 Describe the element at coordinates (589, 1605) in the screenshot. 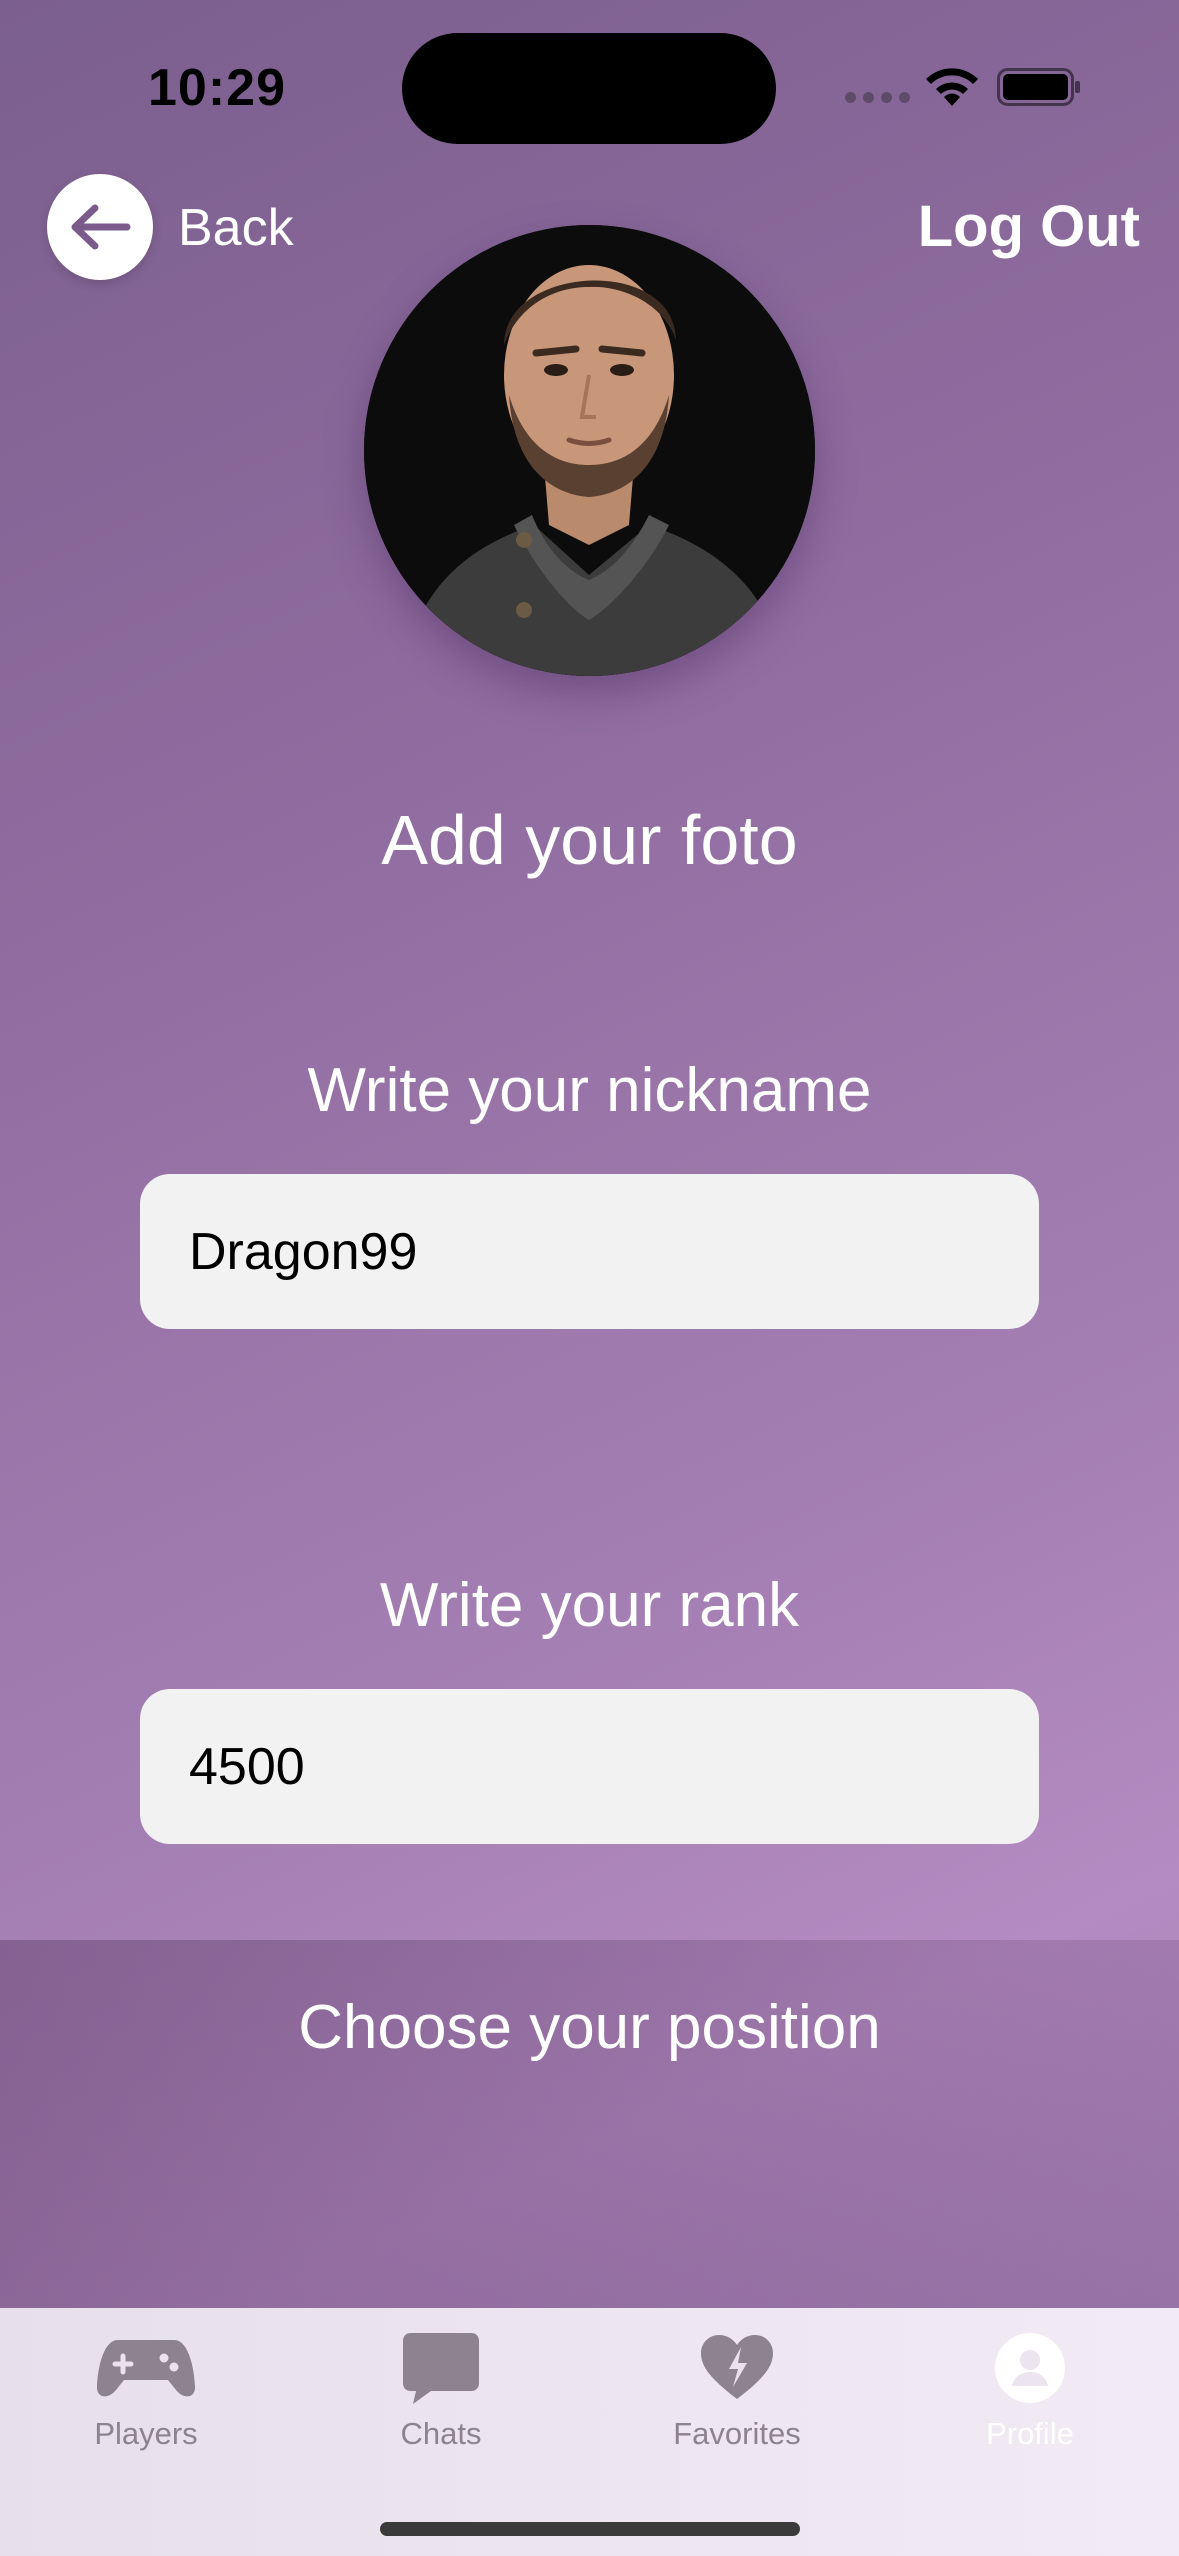

I see `rank-label: Write your rank` at that location.